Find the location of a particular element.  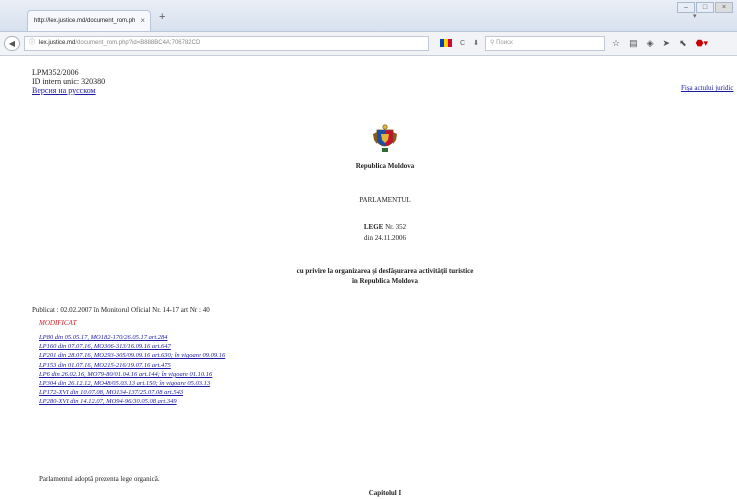

tab-list-icon: ▾ is located at coordinates (695, 16).